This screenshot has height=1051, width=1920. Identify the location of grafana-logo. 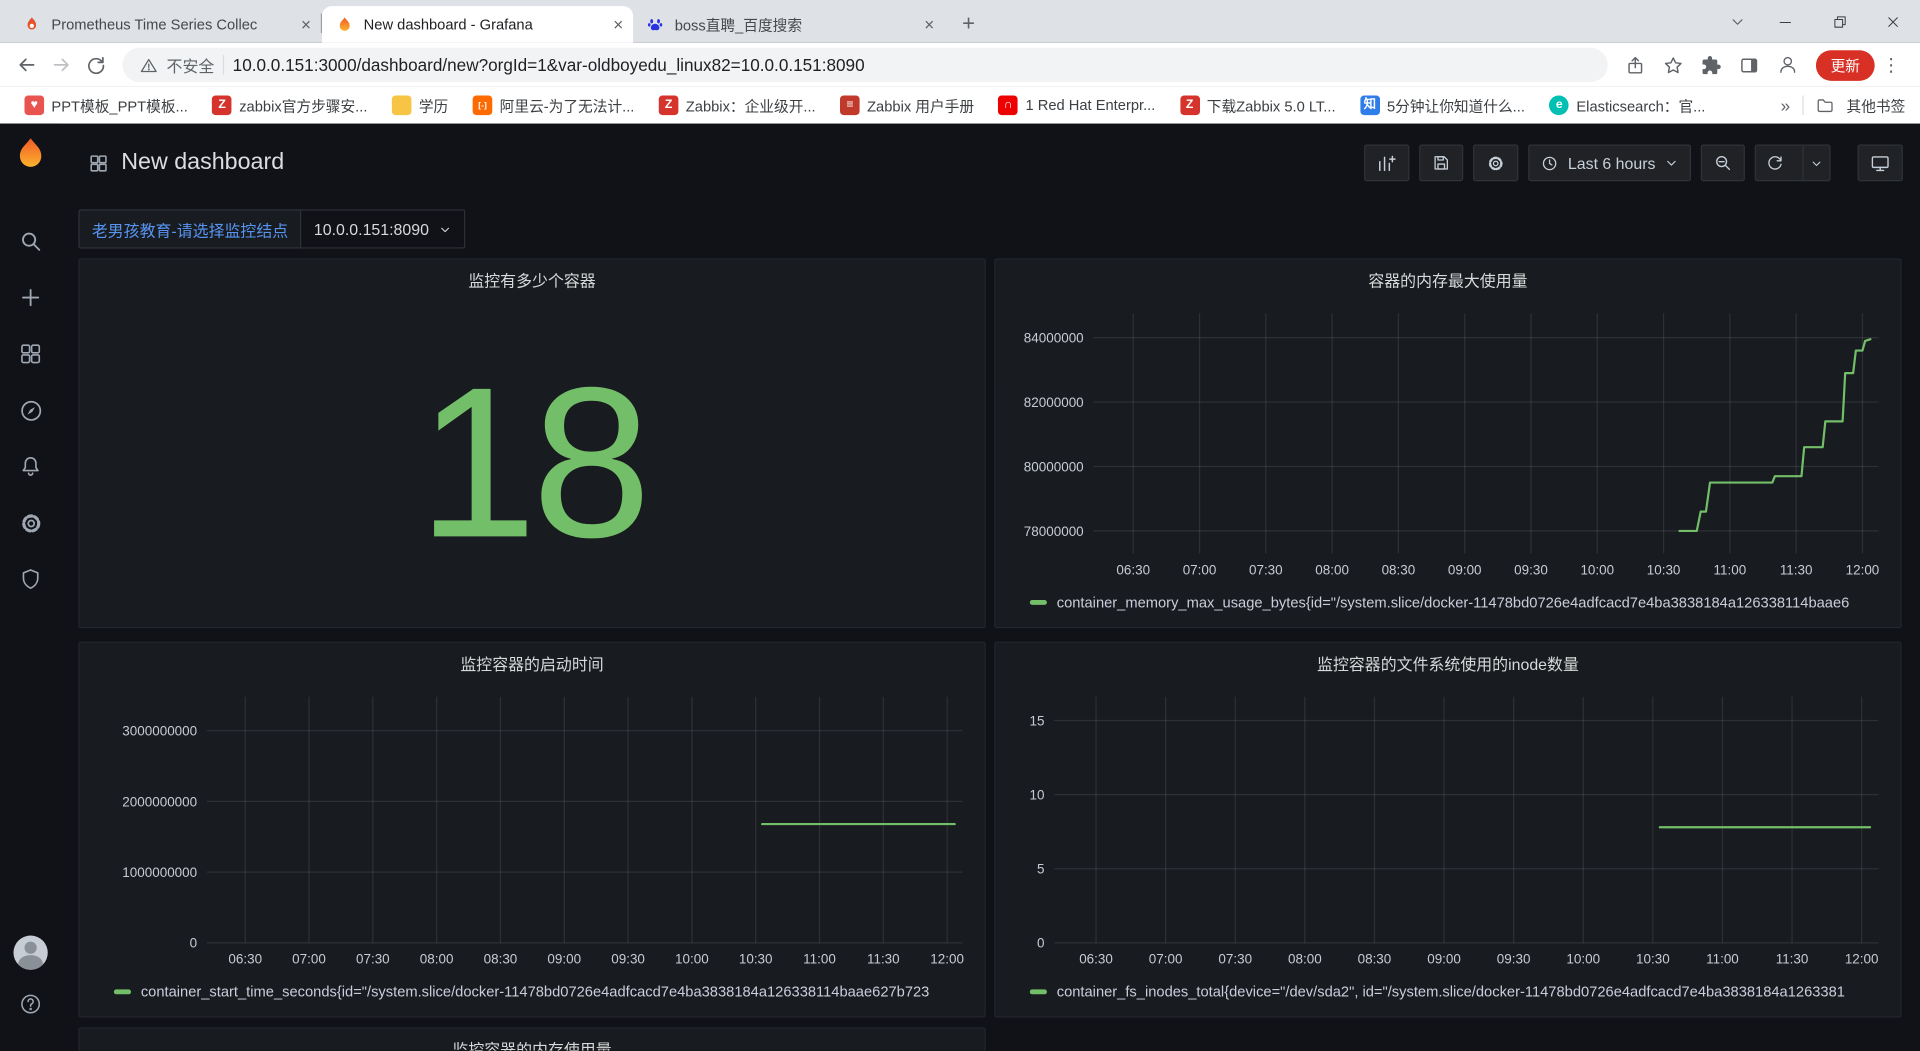
(30, 157).